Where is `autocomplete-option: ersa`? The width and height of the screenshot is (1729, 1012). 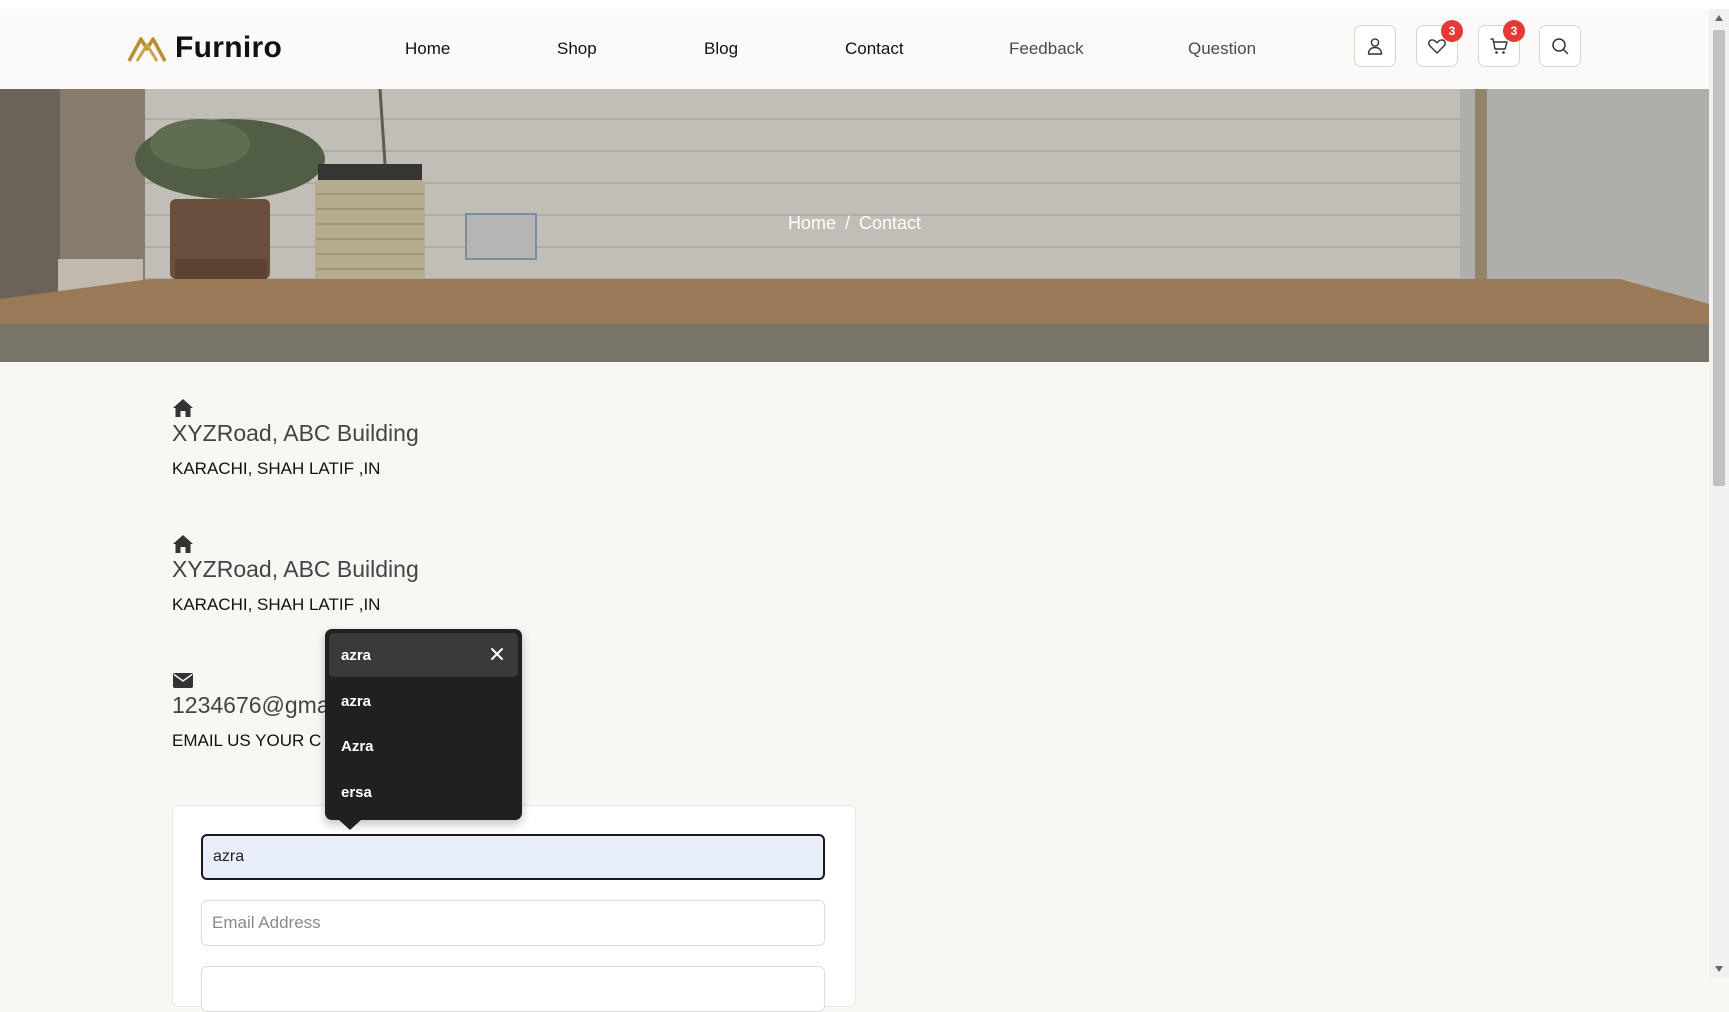 autocomplete-option: ersa is located at coordinates (423, 792).